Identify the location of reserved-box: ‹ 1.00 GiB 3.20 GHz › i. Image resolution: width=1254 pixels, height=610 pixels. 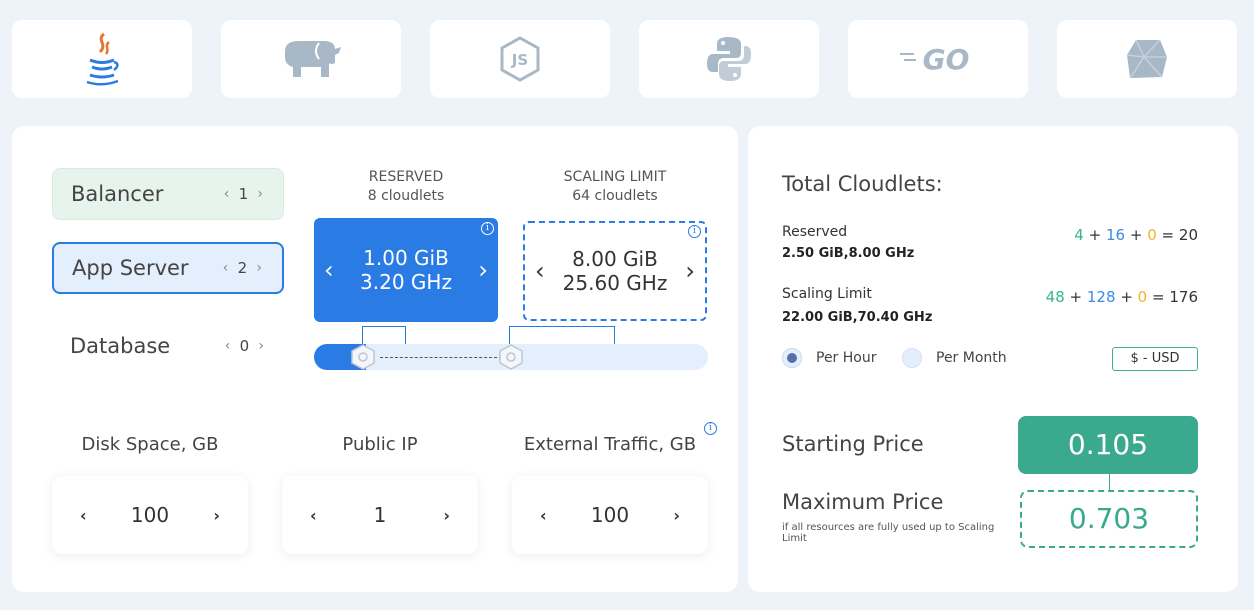
(406, 270).